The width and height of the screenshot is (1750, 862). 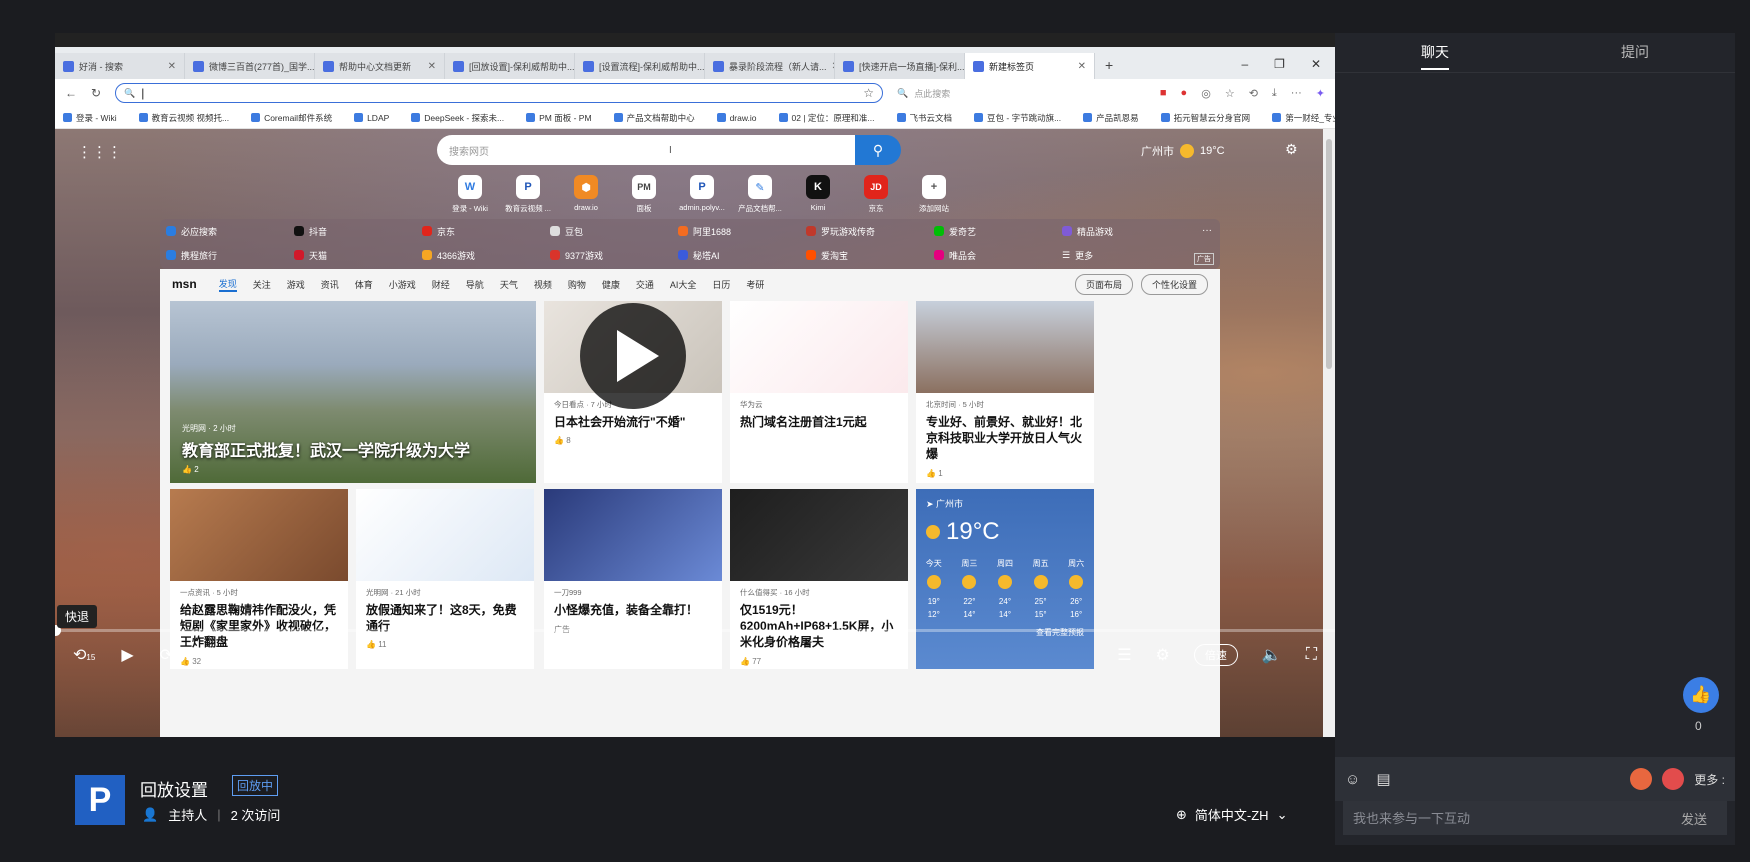 I want to click on like-count: 2, so click(x=196, y=469).